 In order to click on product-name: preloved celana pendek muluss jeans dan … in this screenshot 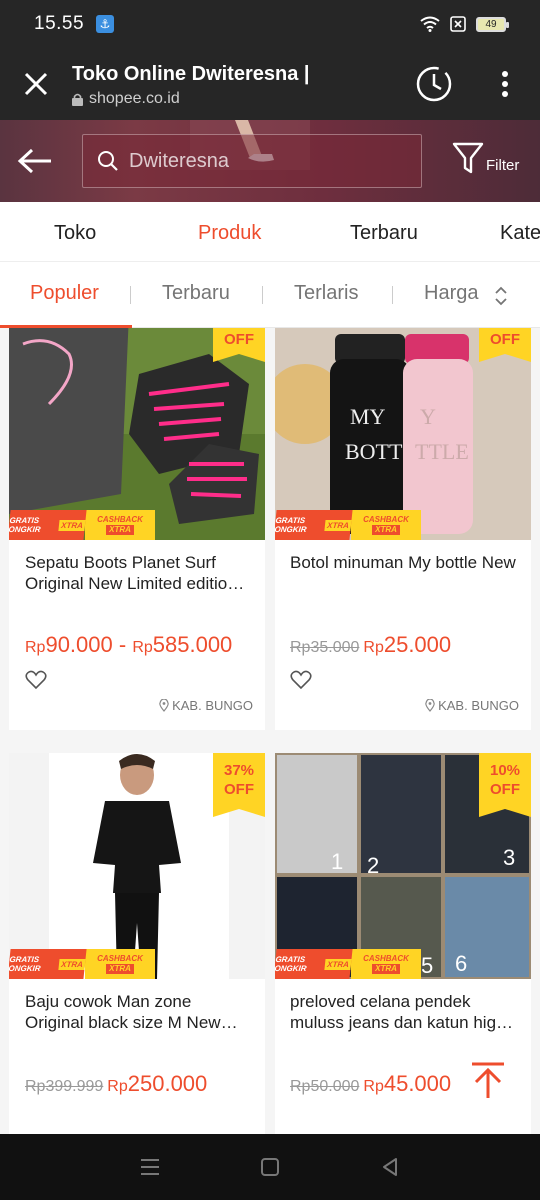, I will do `click(398, 1012)`.